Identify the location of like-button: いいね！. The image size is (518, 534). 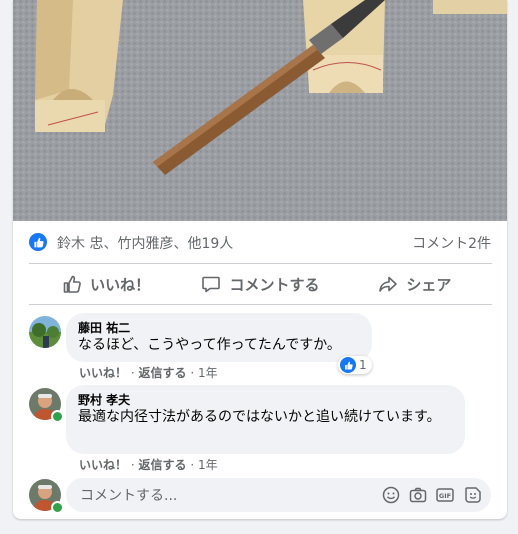
(106, 284).